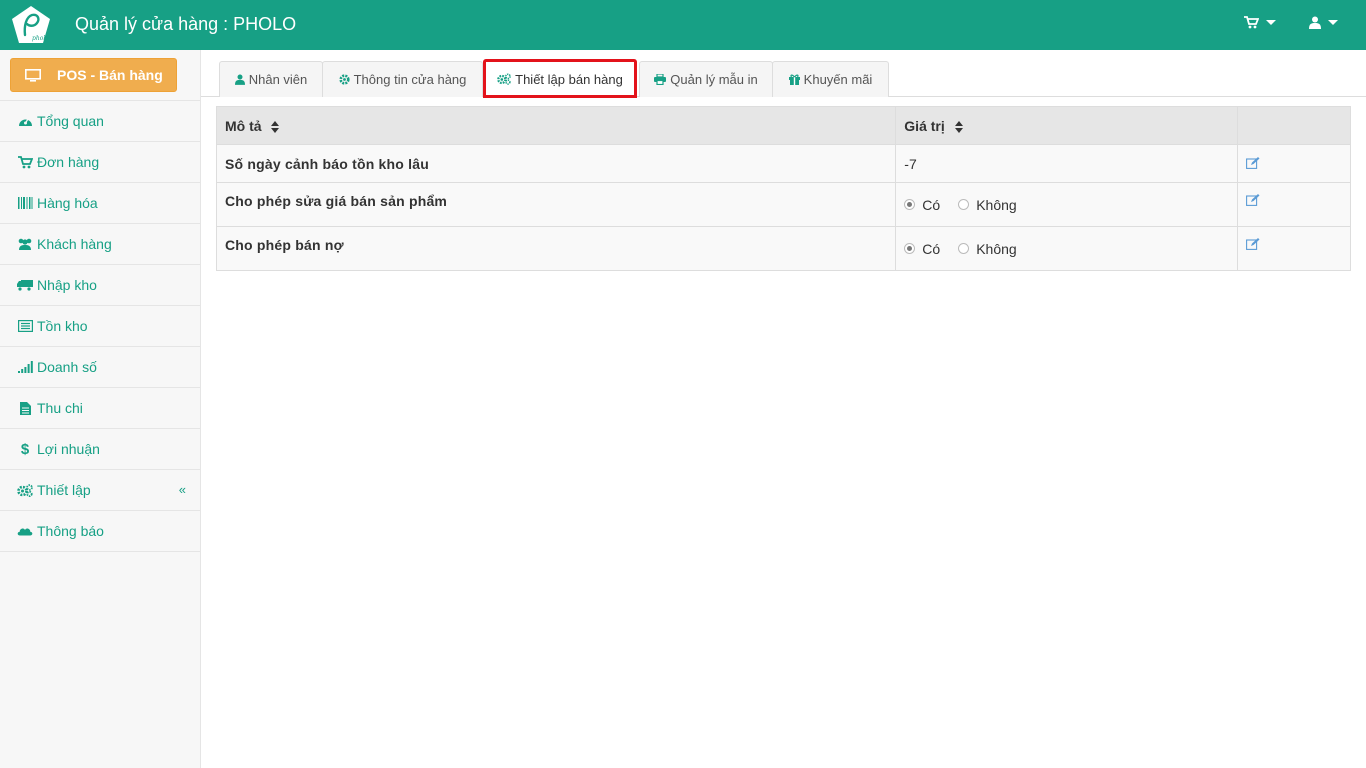 This screenshot has height=768, width=1366. I want to click on truck-icon, so click(25, 285).